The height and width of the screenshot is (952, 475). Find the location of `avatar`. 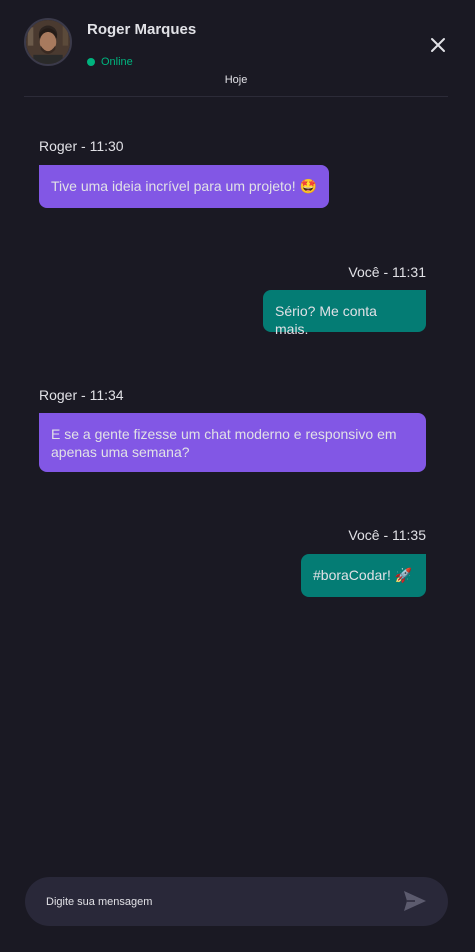

avatar is located at coordinates (48, 42).